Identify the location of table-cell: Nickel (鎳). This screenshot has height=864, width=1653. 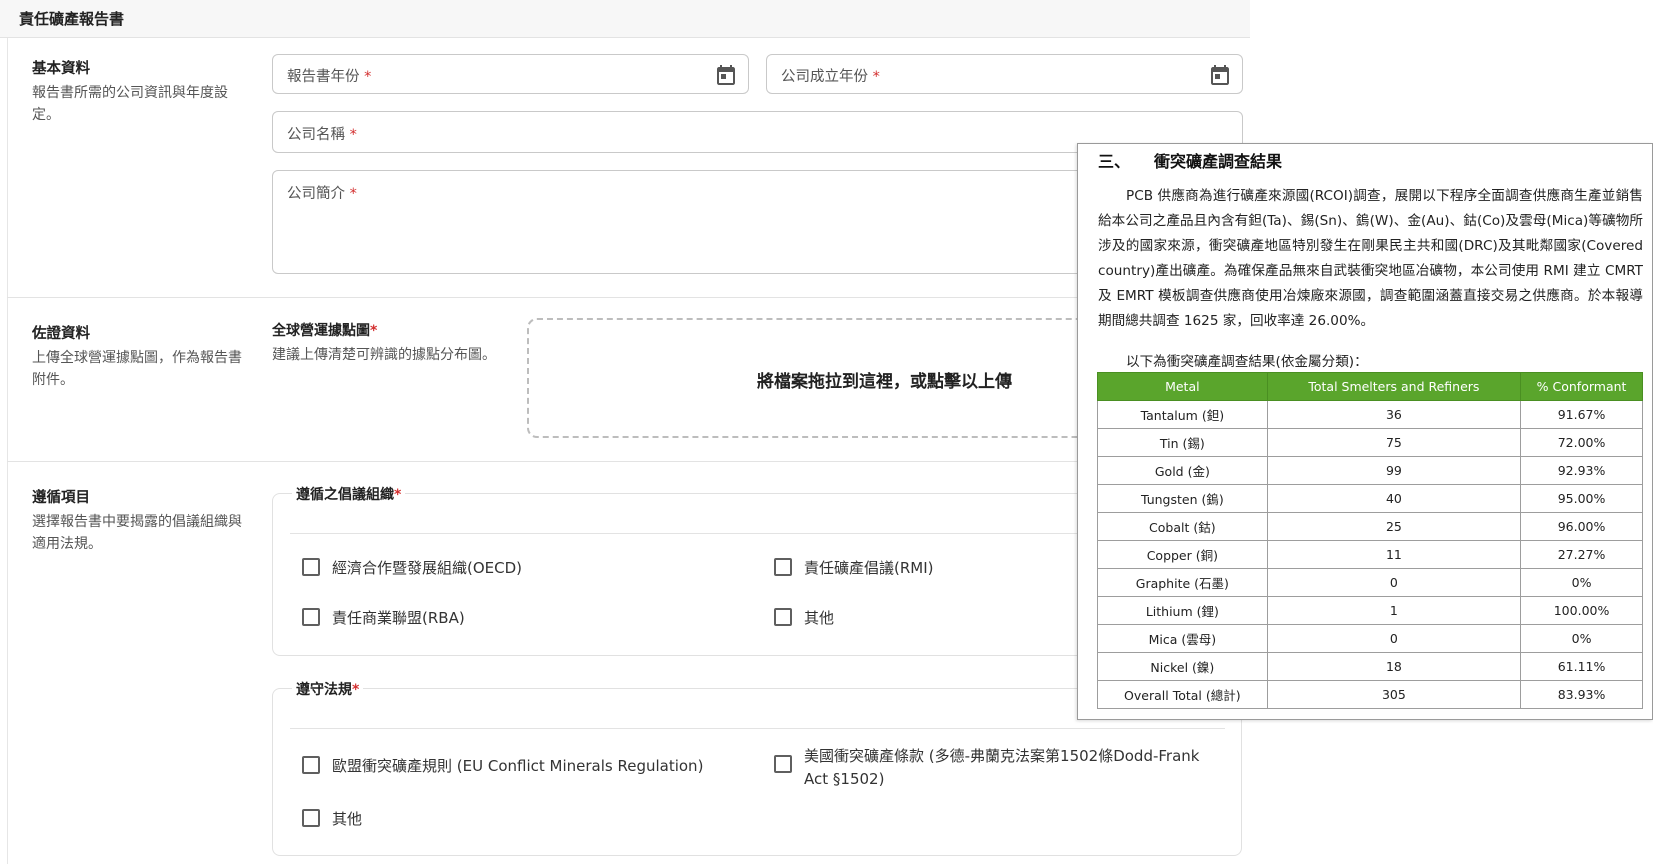
(1182, 666).